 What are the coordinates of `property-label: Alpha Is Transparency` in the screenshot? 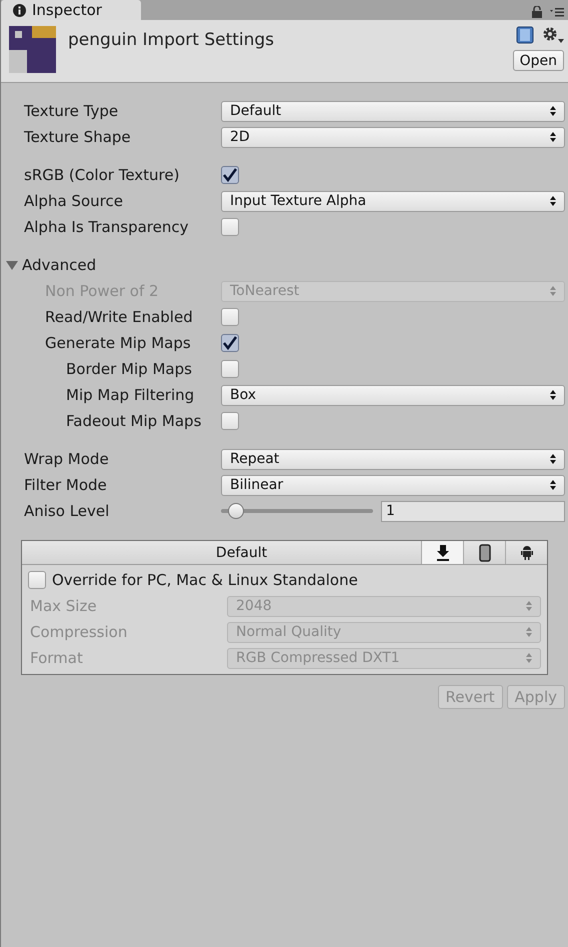 It's located at (106, 227).